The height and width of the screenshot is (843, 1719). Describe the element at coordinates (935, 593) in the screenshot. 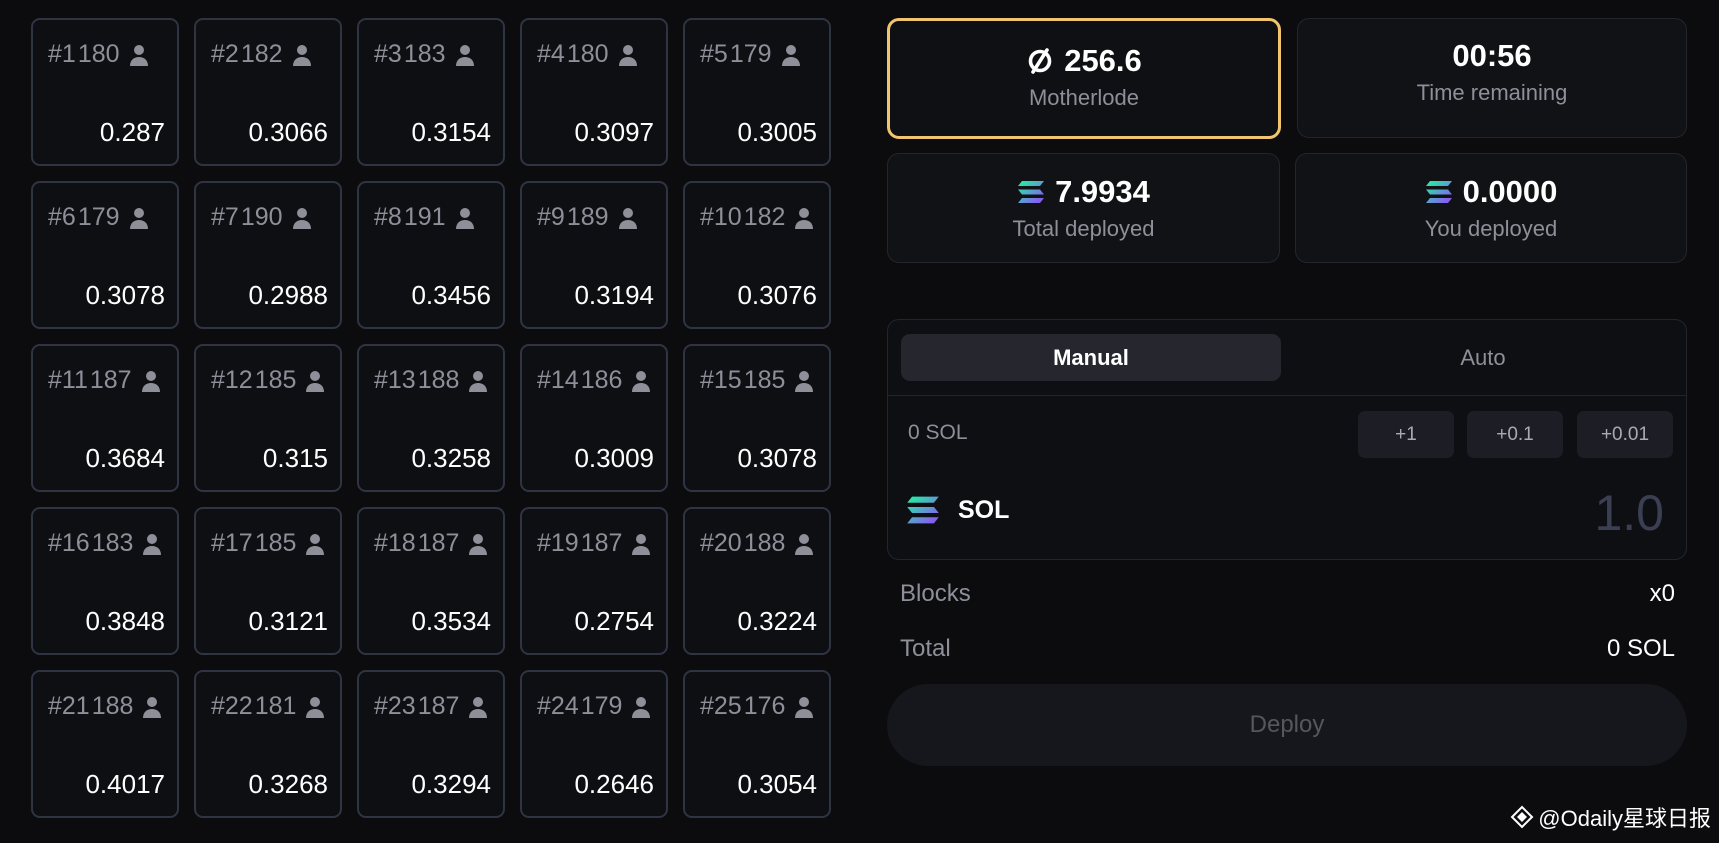

I see `blocks-label: Blocks` at that location.